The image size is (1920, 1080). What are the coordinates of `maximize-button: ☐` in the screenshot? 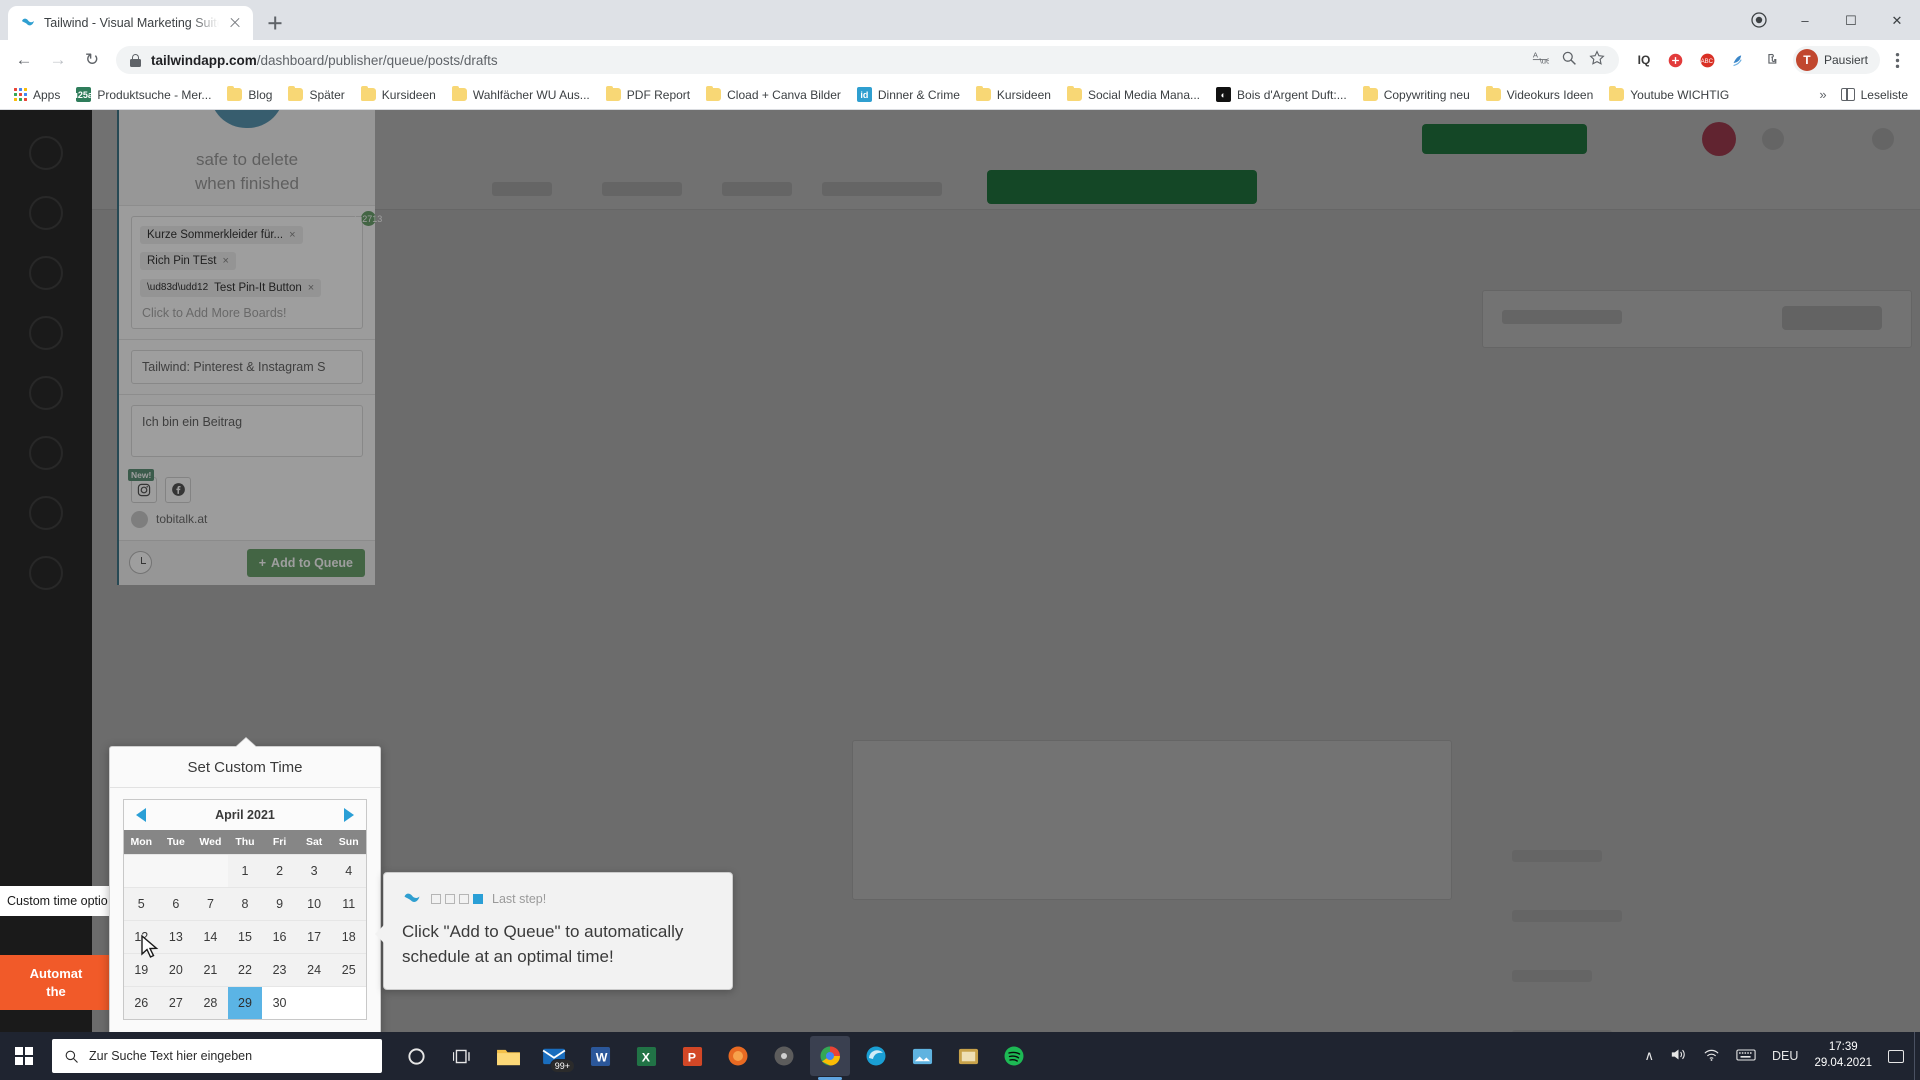 It's located at (1851, 20).